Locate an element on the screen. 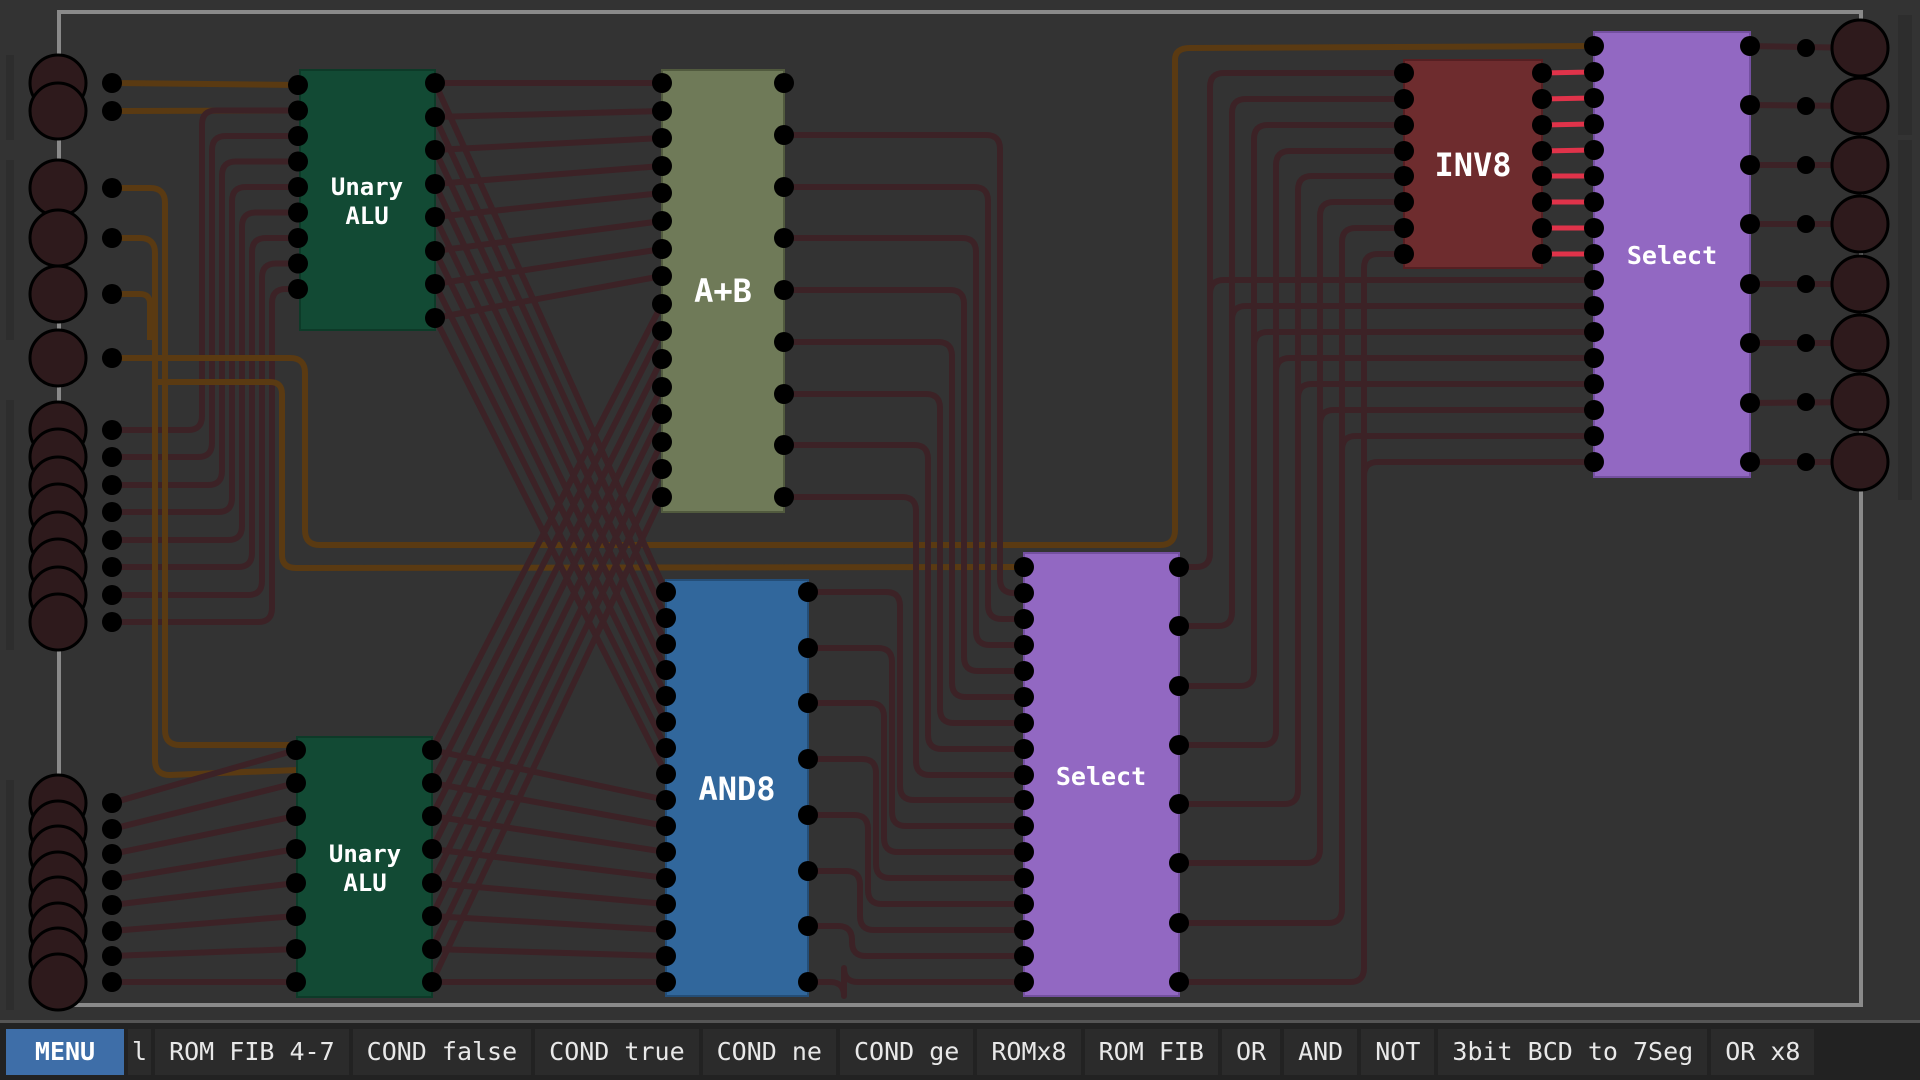 The image size is (1920, 1080). toolbar-item-cond-ne: COND ne is located at coordinates (769, 1051).